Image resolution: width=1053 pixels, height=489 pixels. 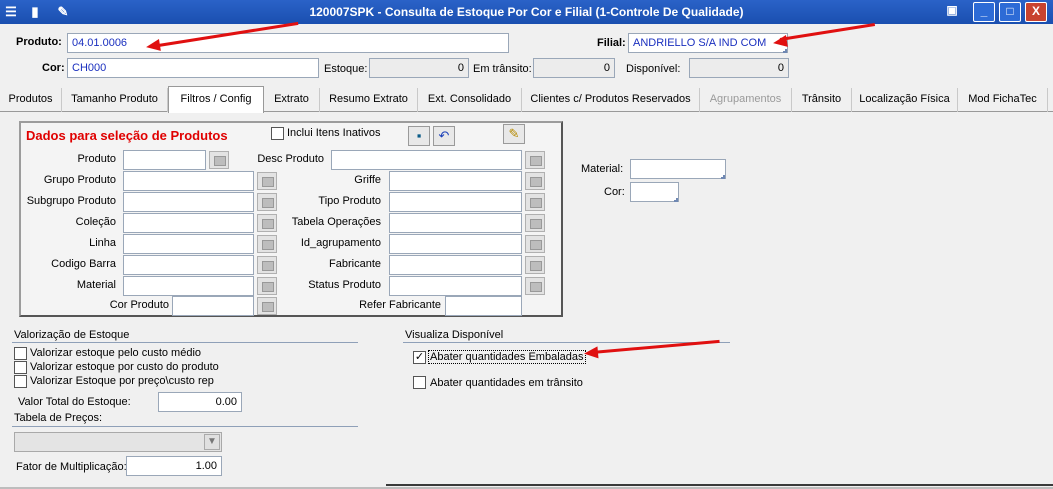 I want to click on annotation-arrowhead-embaladas, so click(x=591, y=353).